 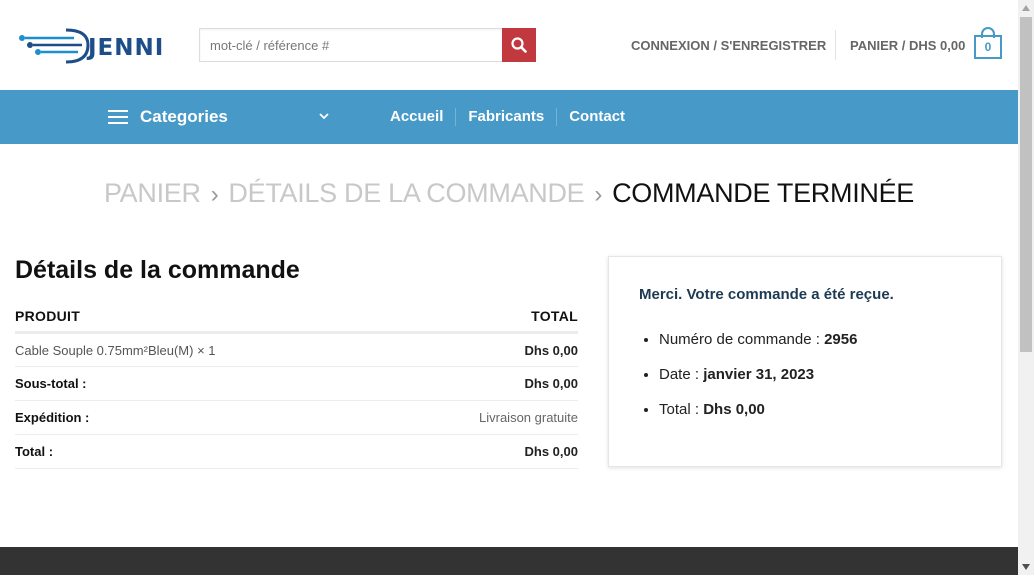 What do you see at coordinates (763, 193) in the screenshot?
I see `breadcrumb-order-complete: COMMANDE TERMINÉE` at bounding box center [763, 193].